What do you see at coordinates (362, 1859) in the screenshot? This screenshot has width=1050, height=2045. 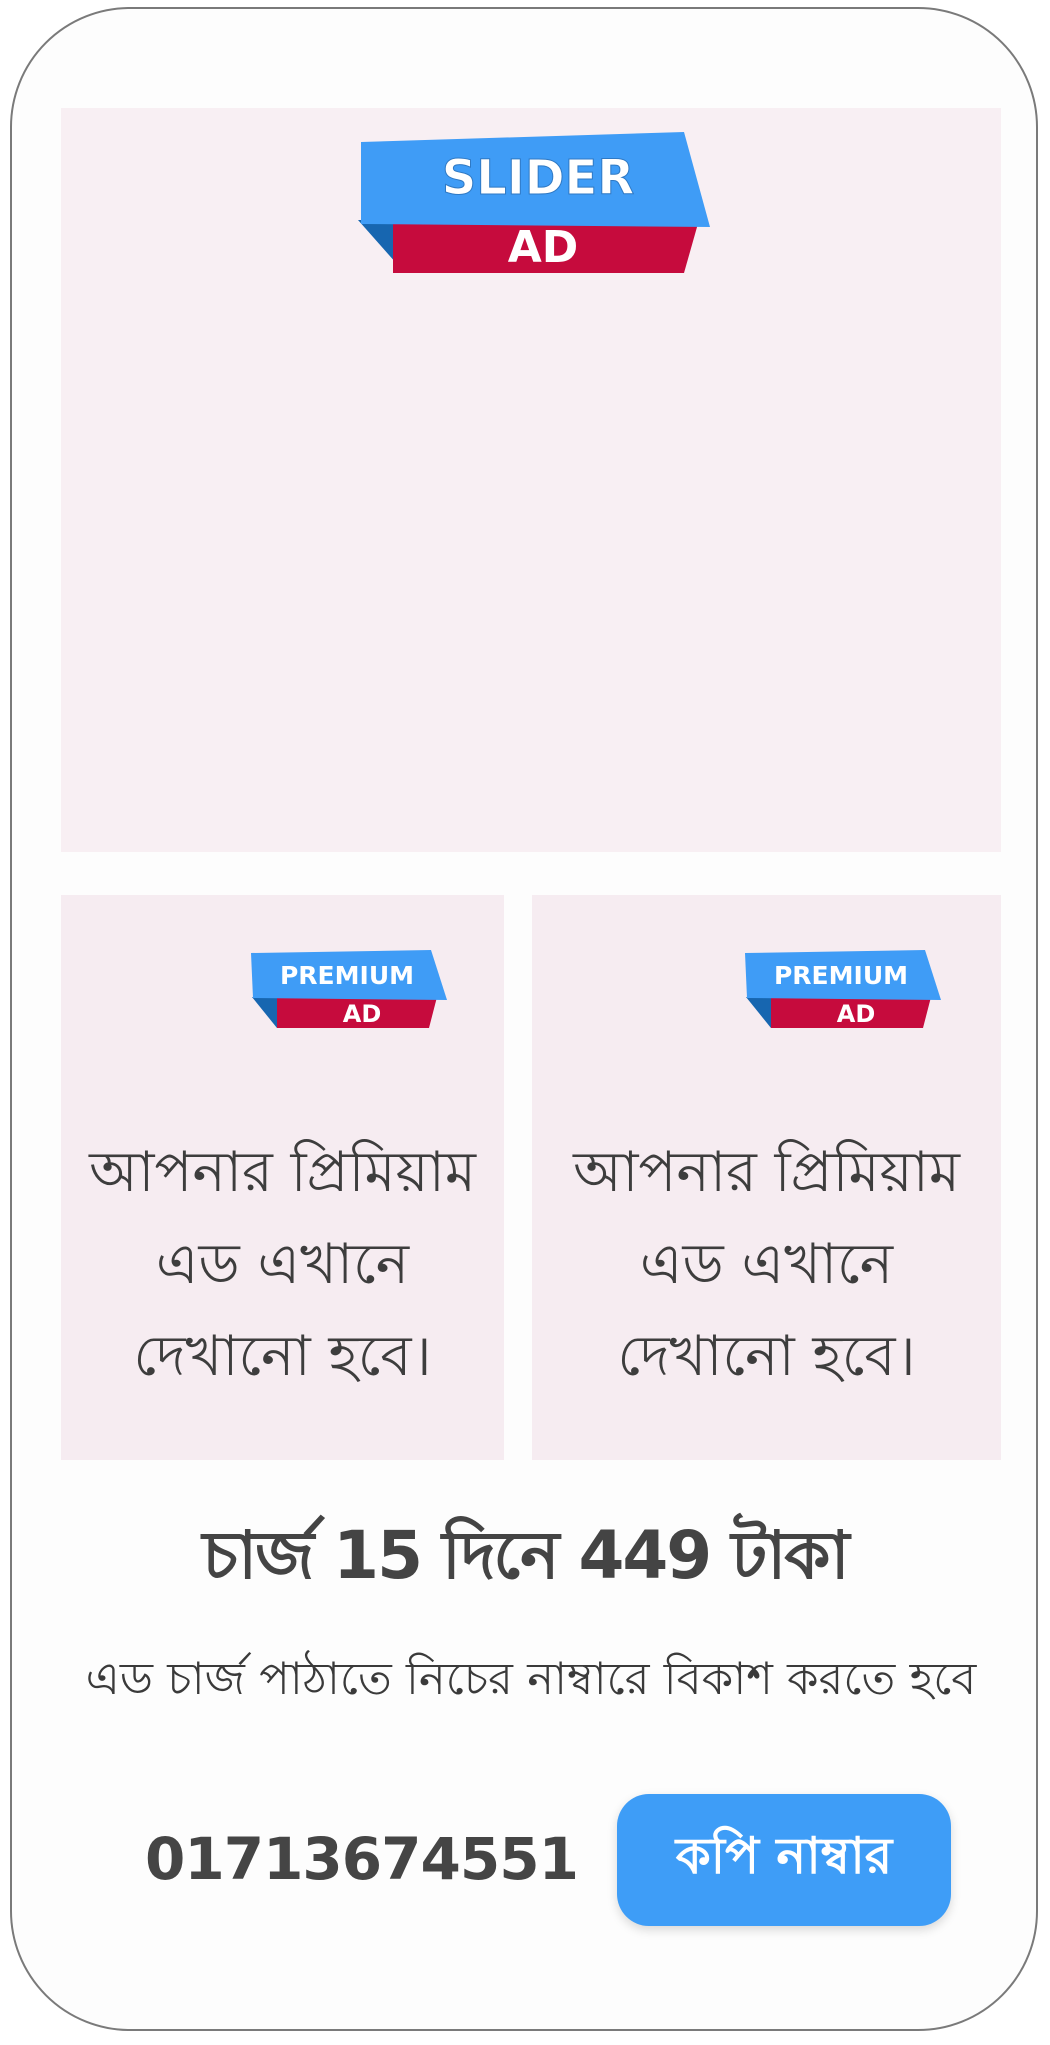 I see `bkash-phone-number: 01713674551` at bounding box center [362, 1859].